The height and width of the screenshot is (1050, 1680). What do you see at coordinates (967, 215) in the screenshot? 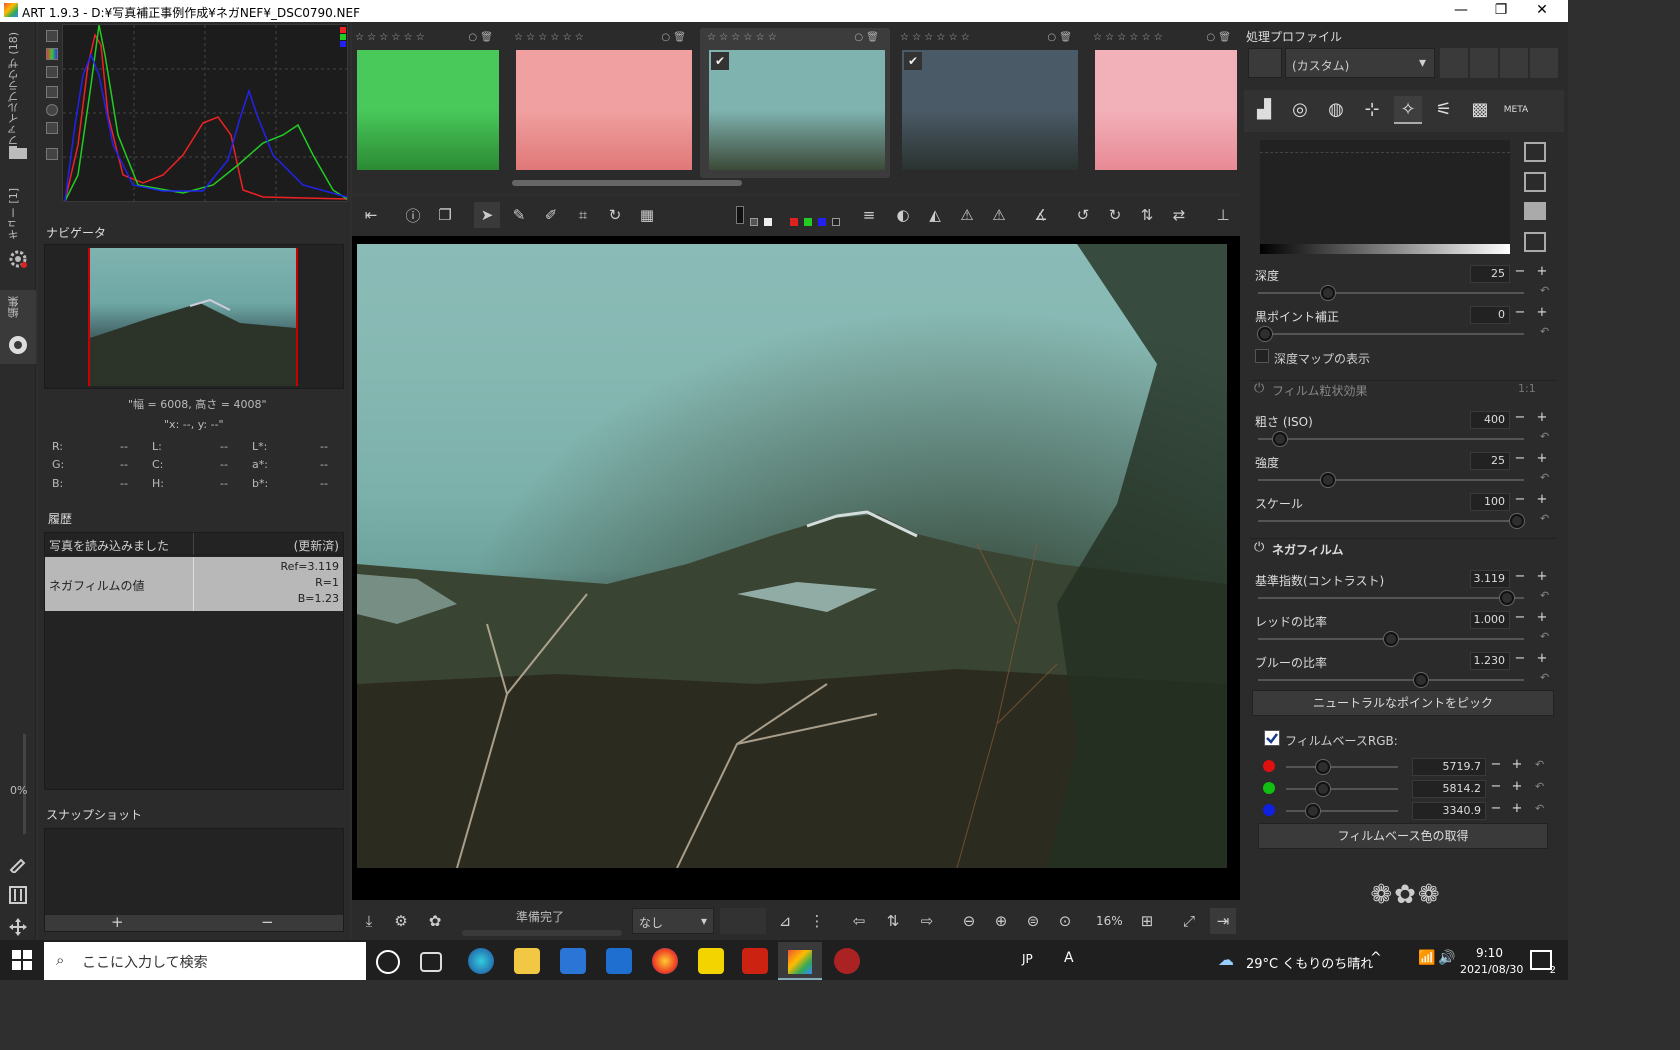
I see `warning-dark-icon: ⚠` at bounding box center [967, 215].